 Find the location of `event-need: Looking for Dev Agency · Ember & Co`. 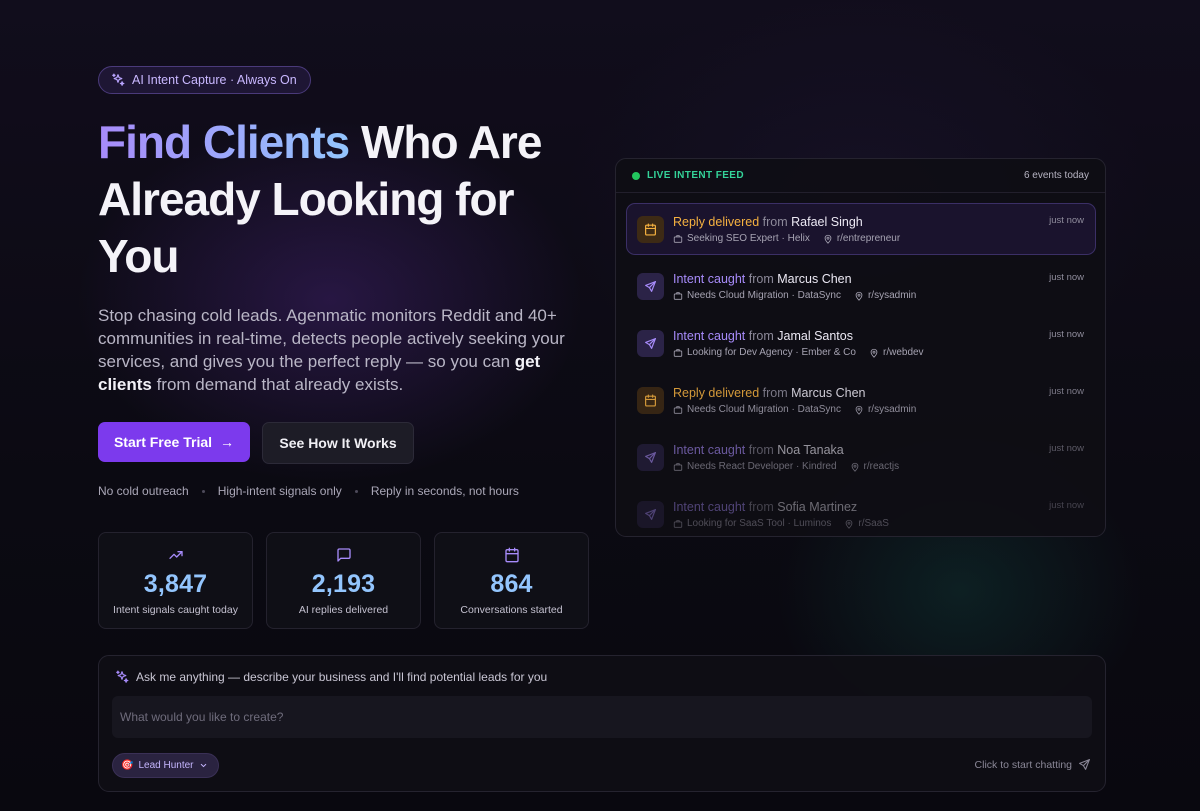

event-need: Looking for Dev Agency · Ember & Co is located at coordinates (771, 352).